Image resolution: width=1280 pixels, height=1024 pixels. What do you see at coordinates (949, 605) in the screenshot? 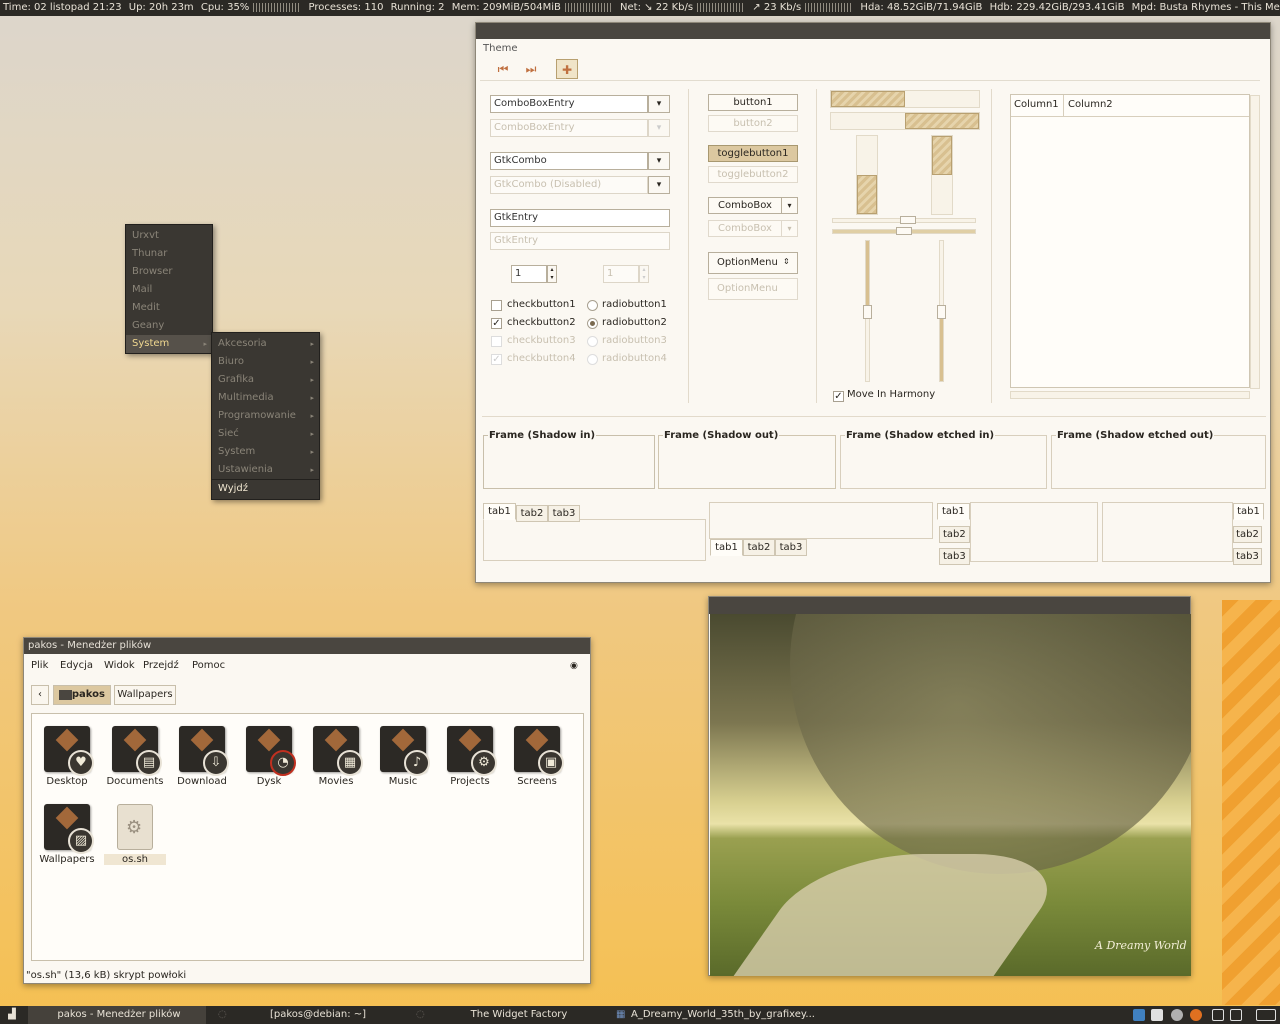
I see `image-viewer-titlebar` at bounding box center [949, 605].